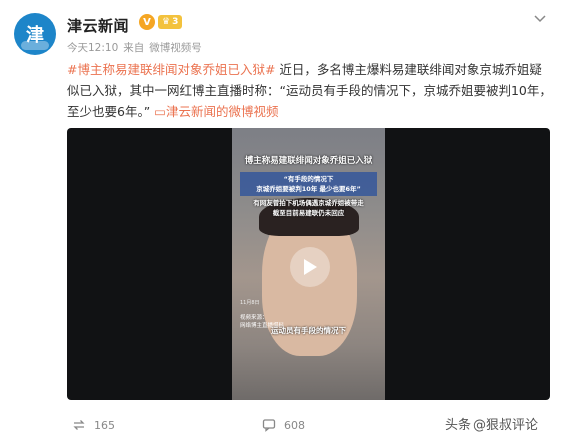 The width and height of the screenshot is (561, 444). What do you see at coordinates (308, 184) in the screenshot?
I see `video-quote: “有手段的情况下 京城乔姐要被判10年 最少也要6年”` at bounding box center [308, 184].